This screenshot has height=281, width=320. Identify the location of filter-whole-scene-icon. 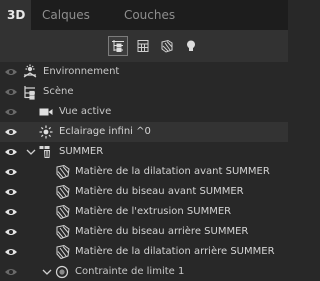
(118, 46).